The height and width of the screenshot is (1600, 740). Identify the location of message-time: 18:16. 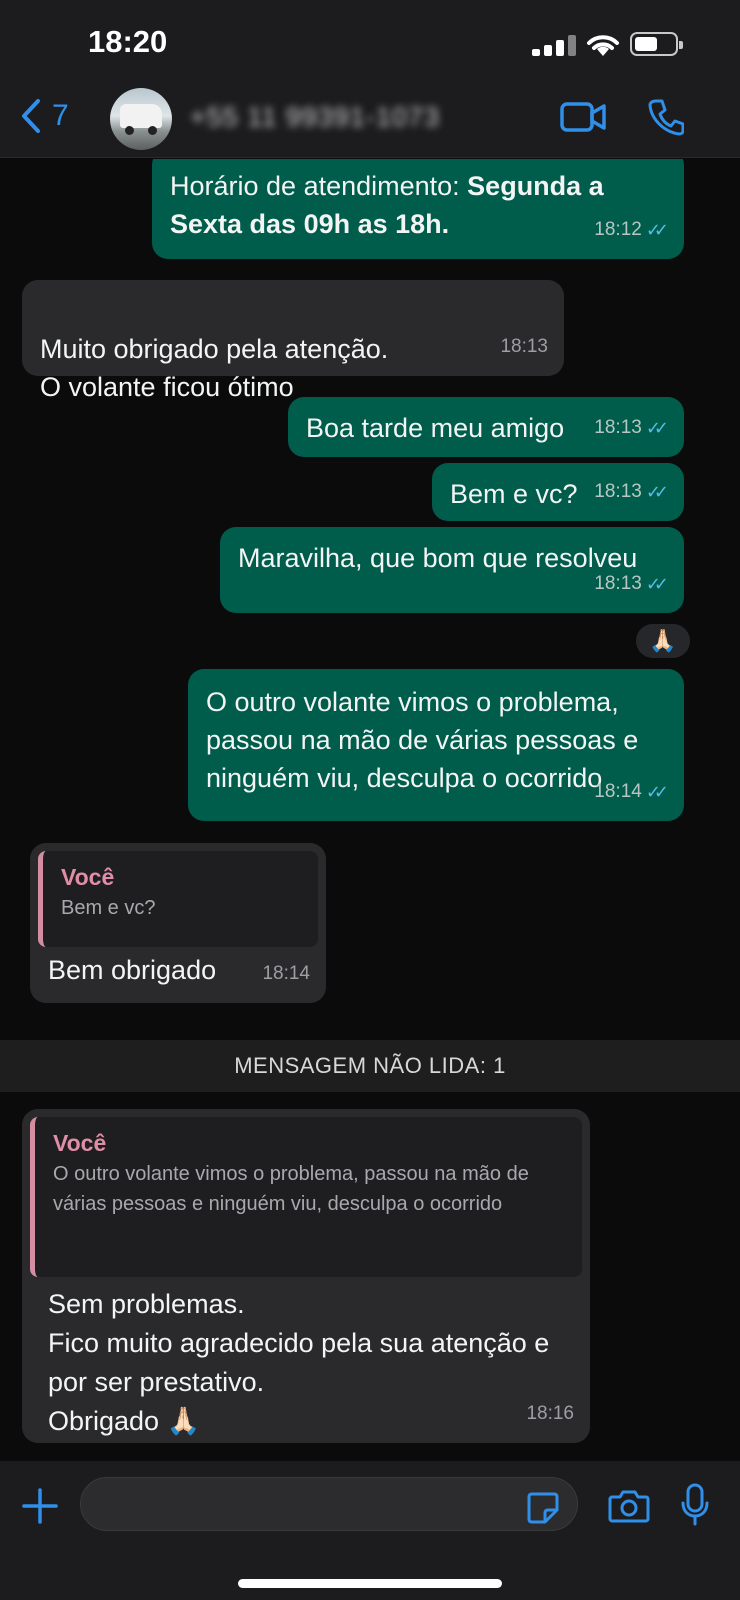
(550, 1413).